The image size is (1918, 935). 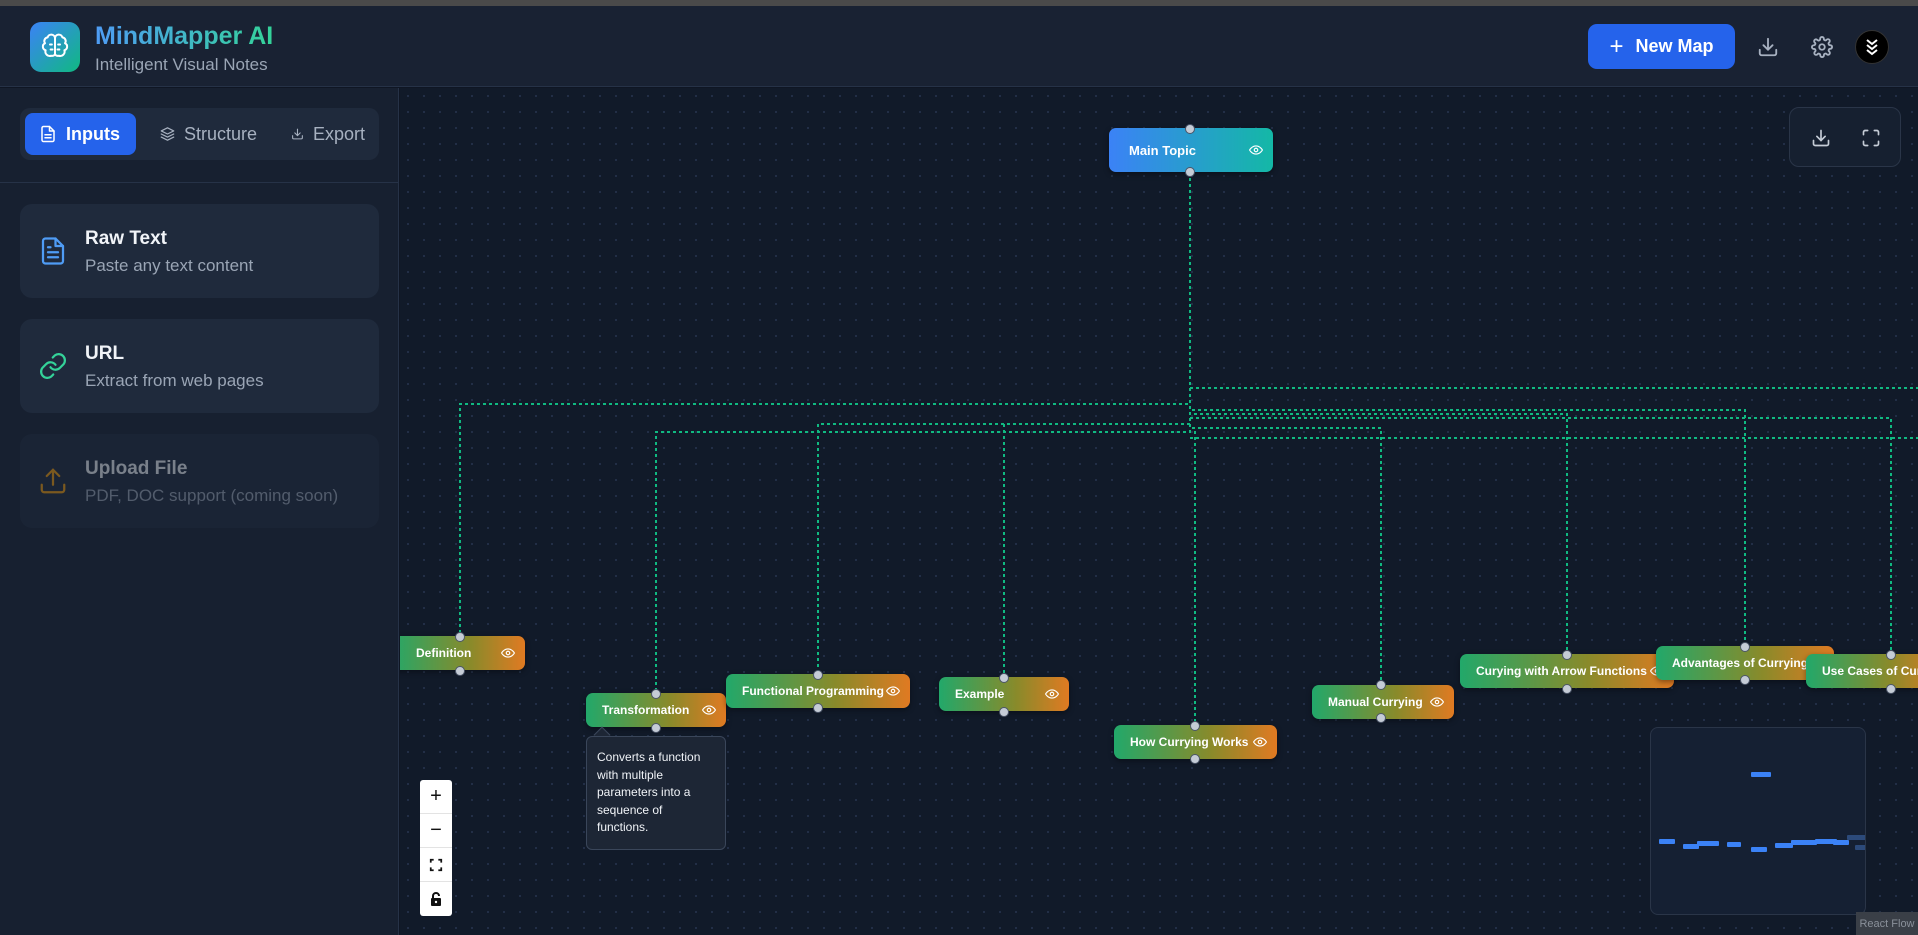 What do you see at coordinates (1285, 428) in the screenshot?
I see `edge-manual-currying` at bounding box center [1285, 428].